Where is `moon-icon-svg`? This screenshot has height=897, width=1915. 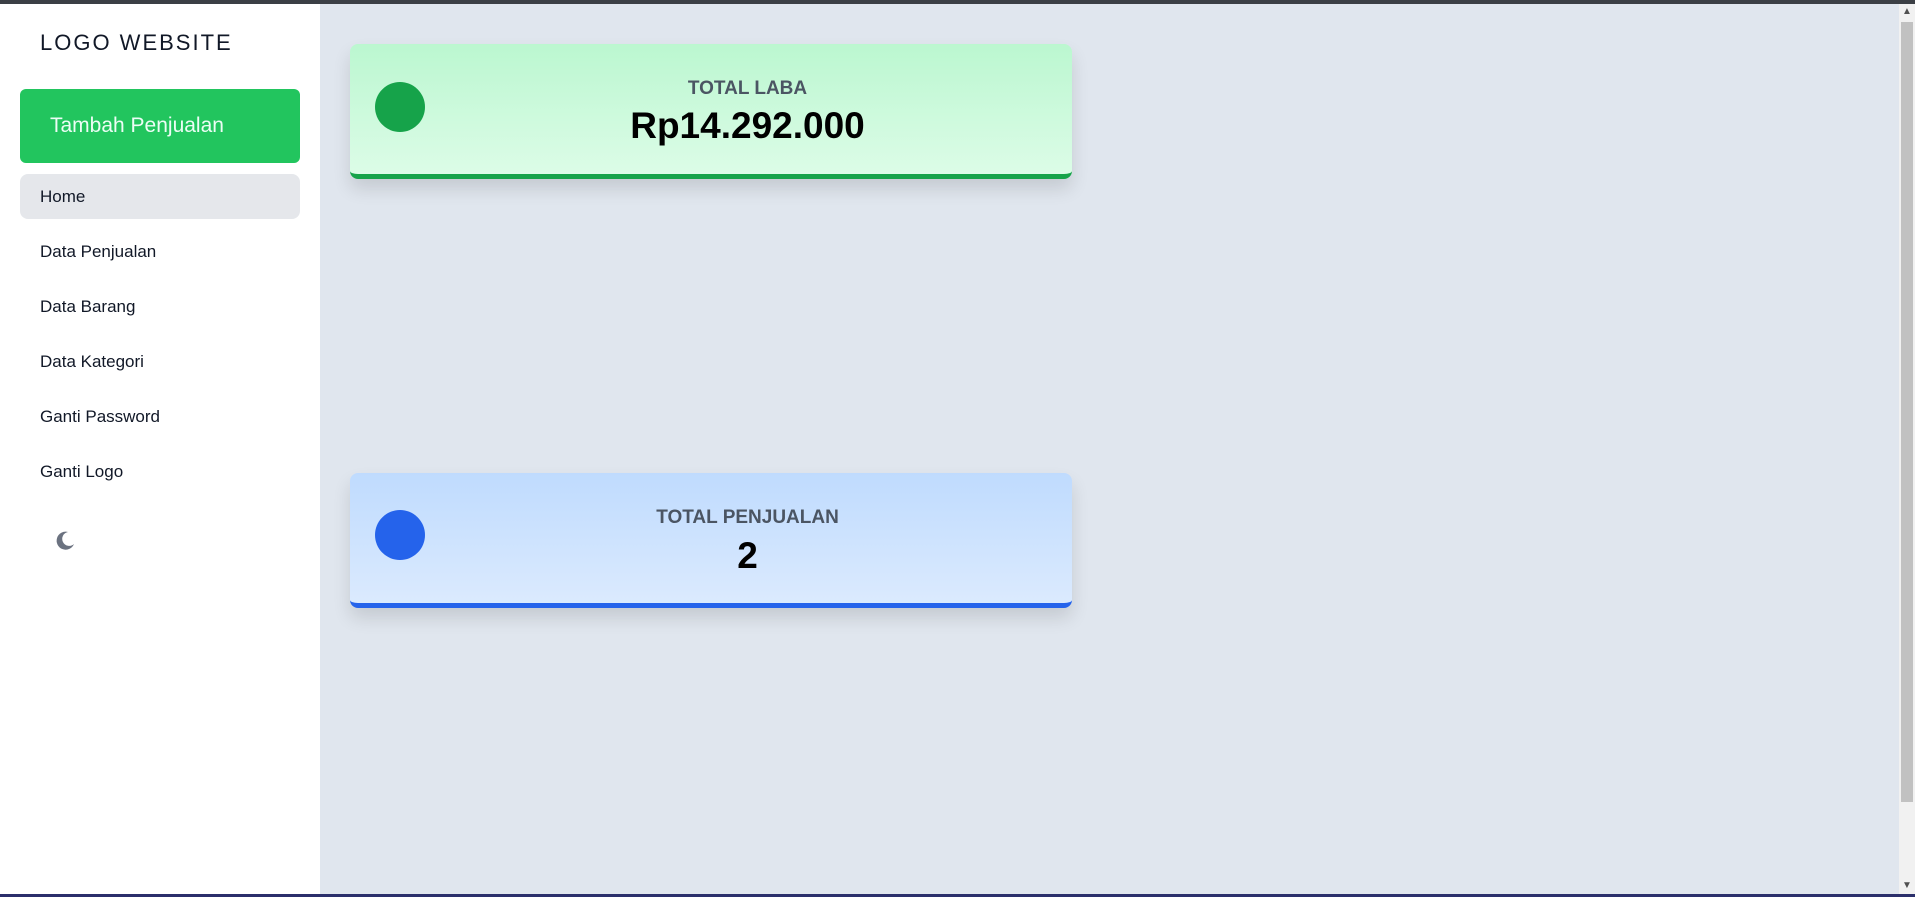 moon-icon-svg is located at coordinates (65, 540).